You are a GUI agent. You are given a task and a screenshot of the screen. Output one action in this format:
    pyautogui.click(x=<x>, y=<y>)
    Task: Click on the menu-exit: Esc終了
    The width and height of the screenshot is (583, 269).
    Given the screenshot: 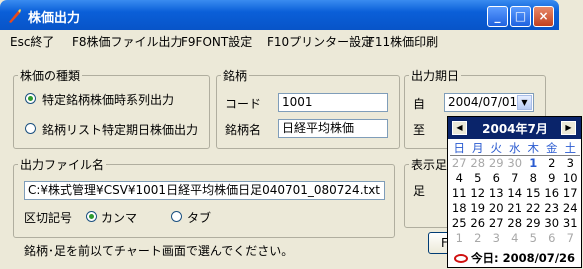 What is the action you would take?
    pyautogui.click(x=32, y=41)
    